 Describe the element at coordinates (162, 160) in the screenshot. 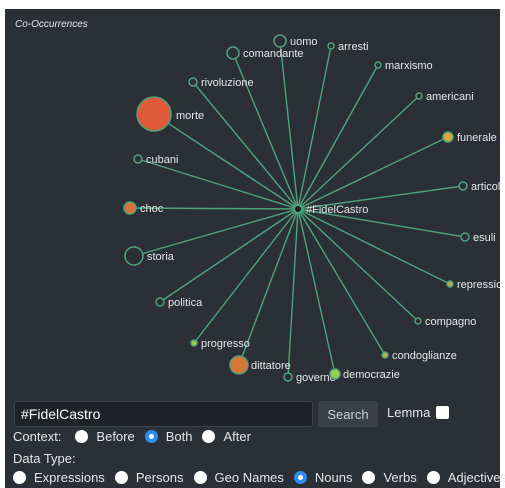

I see `graph-node-label: cubani` at that location.